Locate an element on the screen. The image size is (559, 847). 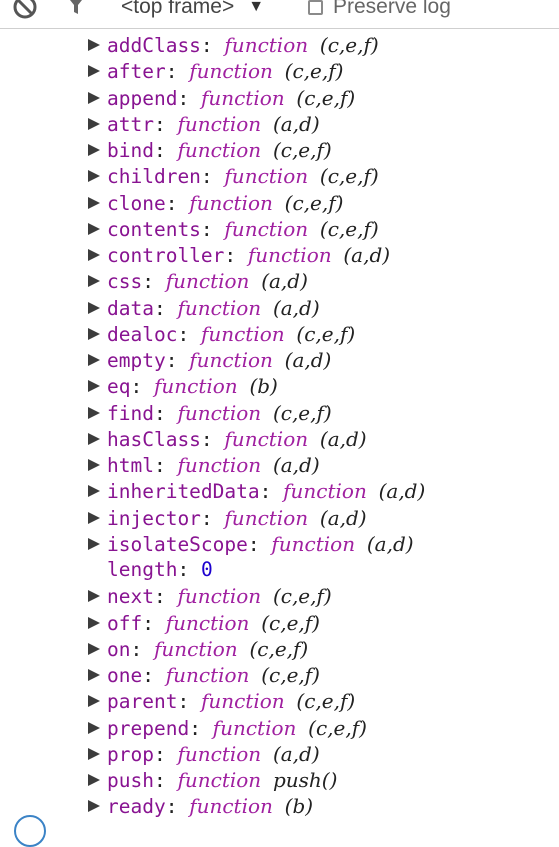
clear-console-icon is located at coordinates (25, 10).